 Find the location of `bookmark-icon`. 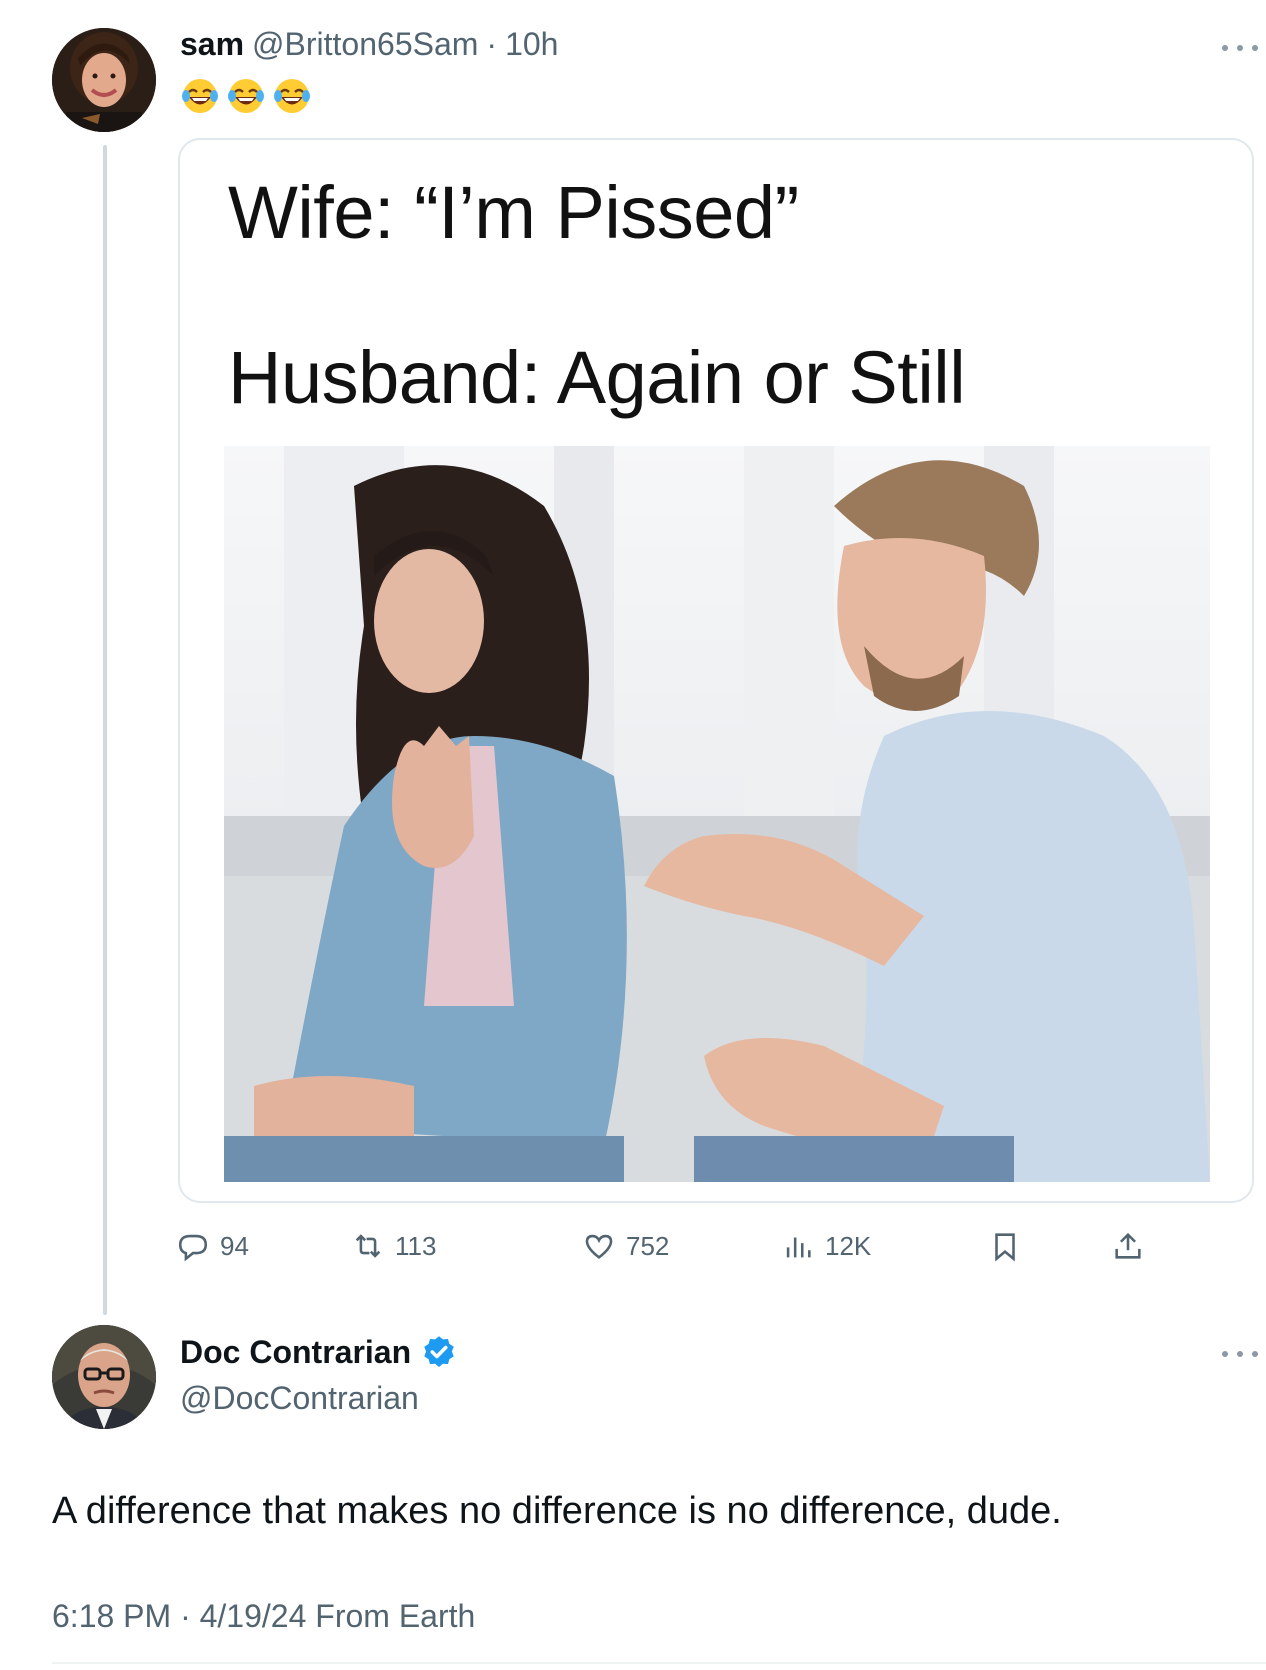

bookmark-icon is located at coordinates (1005, 1247).